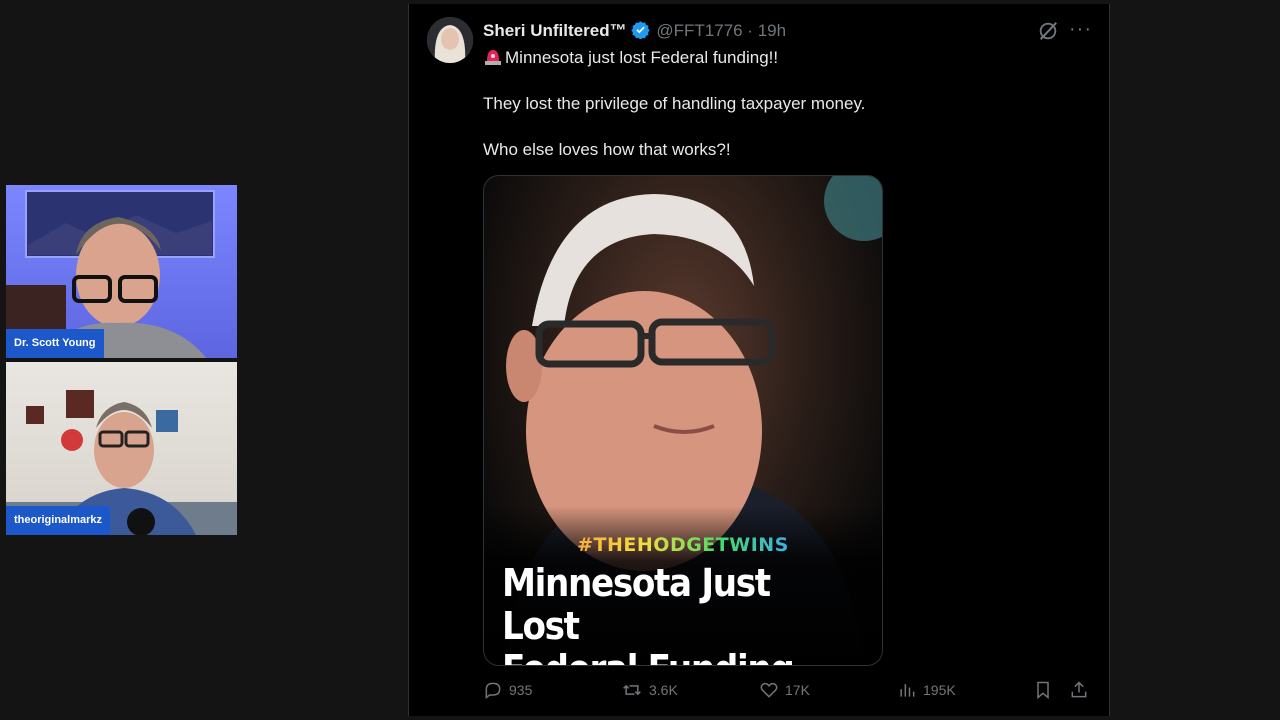  I want to click on participant-name: theoriginalmarkz, so click(58, 520).